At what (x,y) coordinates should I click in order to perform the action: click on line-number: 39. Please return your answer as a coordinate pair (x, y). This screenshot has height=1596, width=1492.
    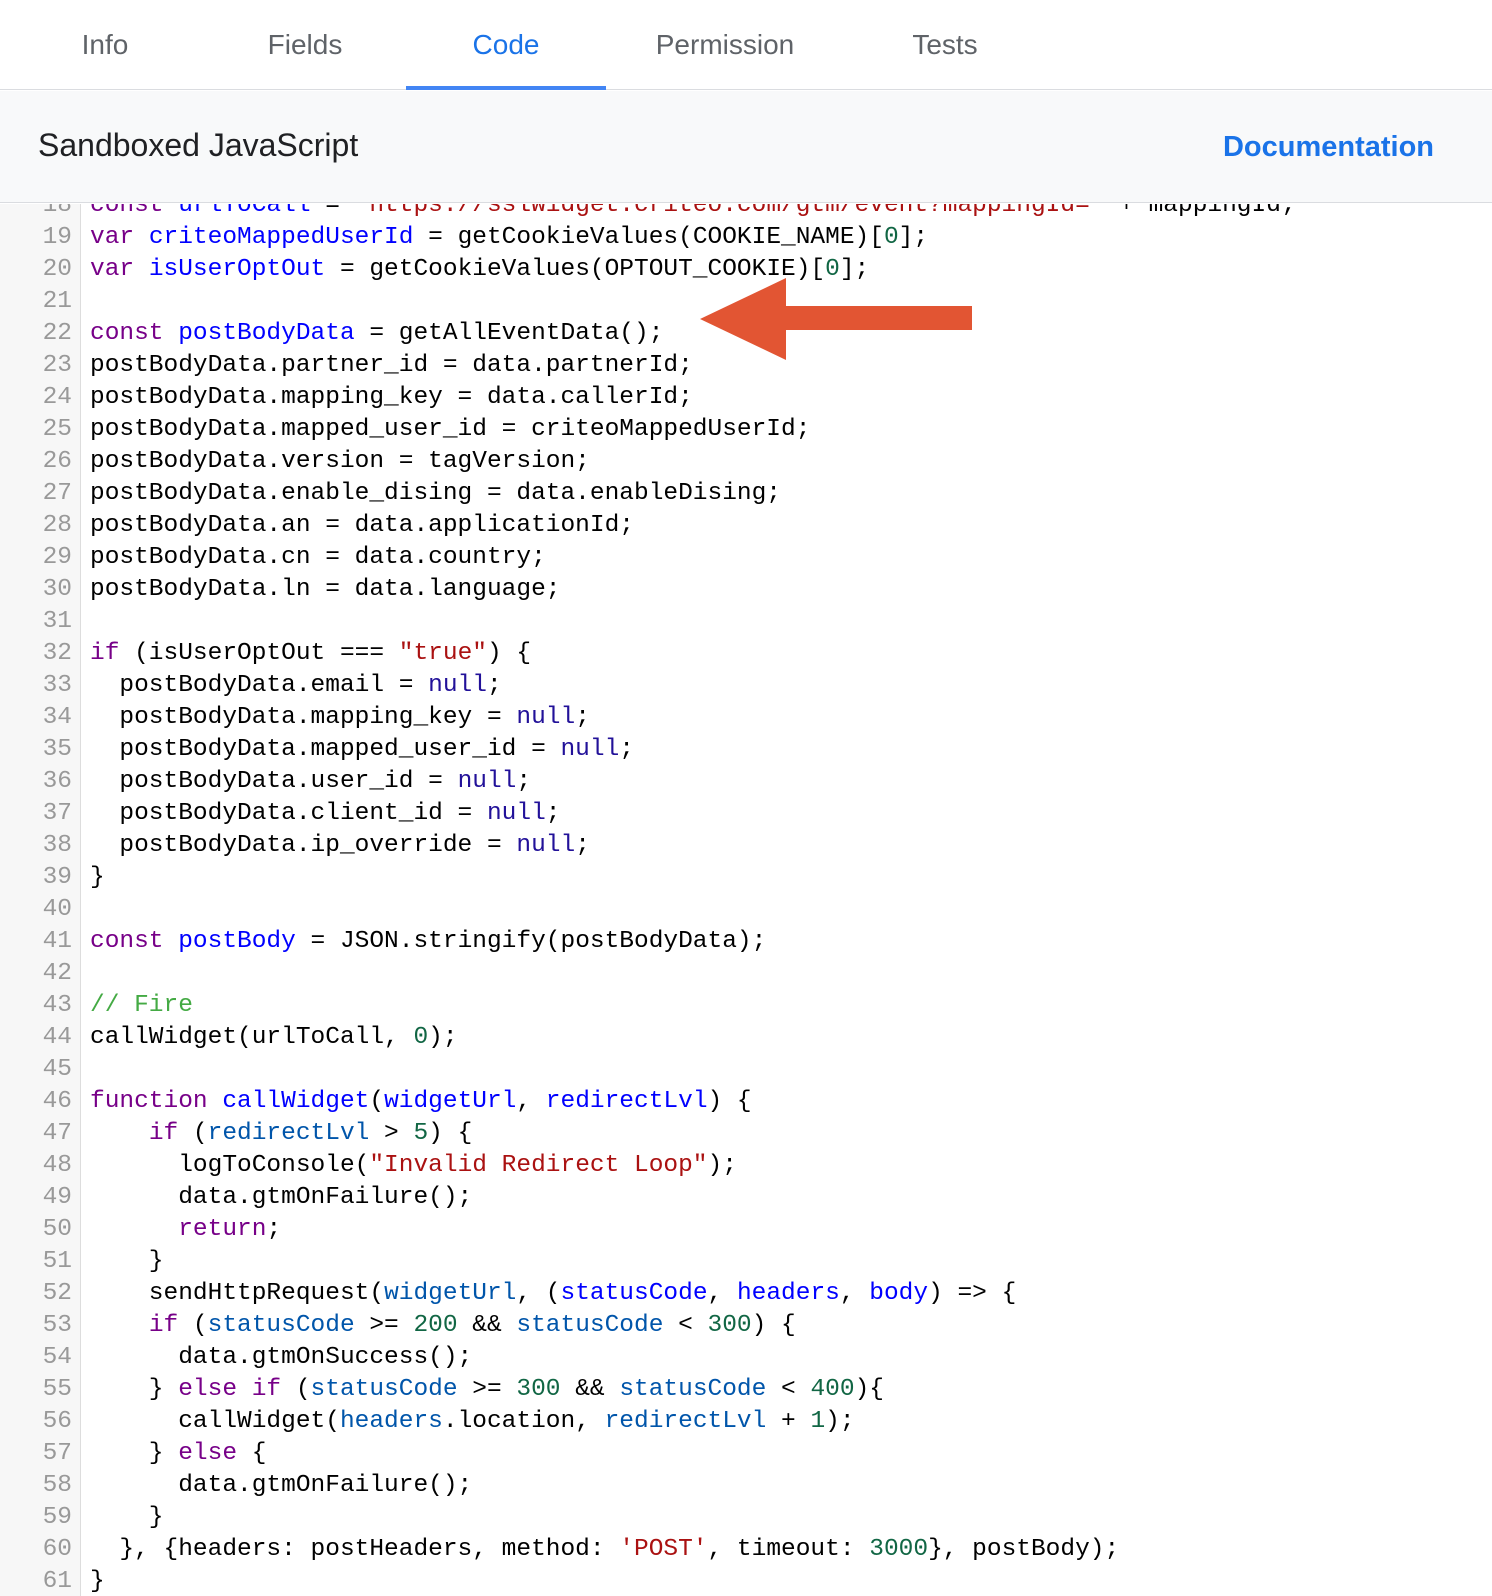
    Looking at the image, I should click on (57, 877).